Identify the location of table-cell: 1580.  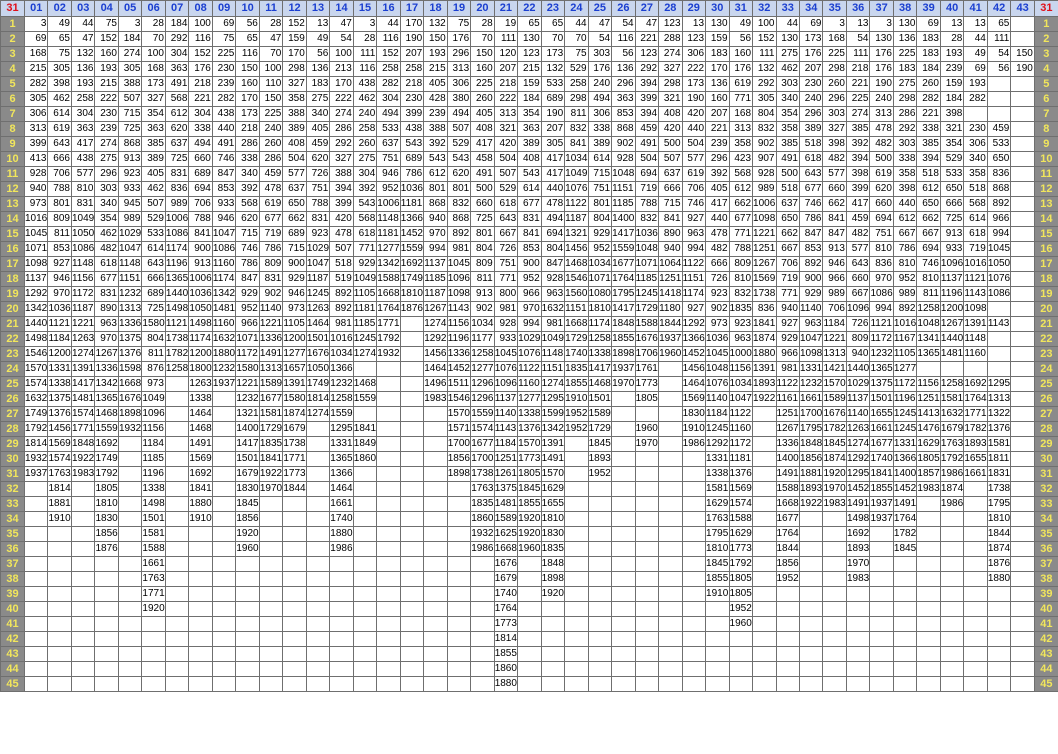
(294, 399).